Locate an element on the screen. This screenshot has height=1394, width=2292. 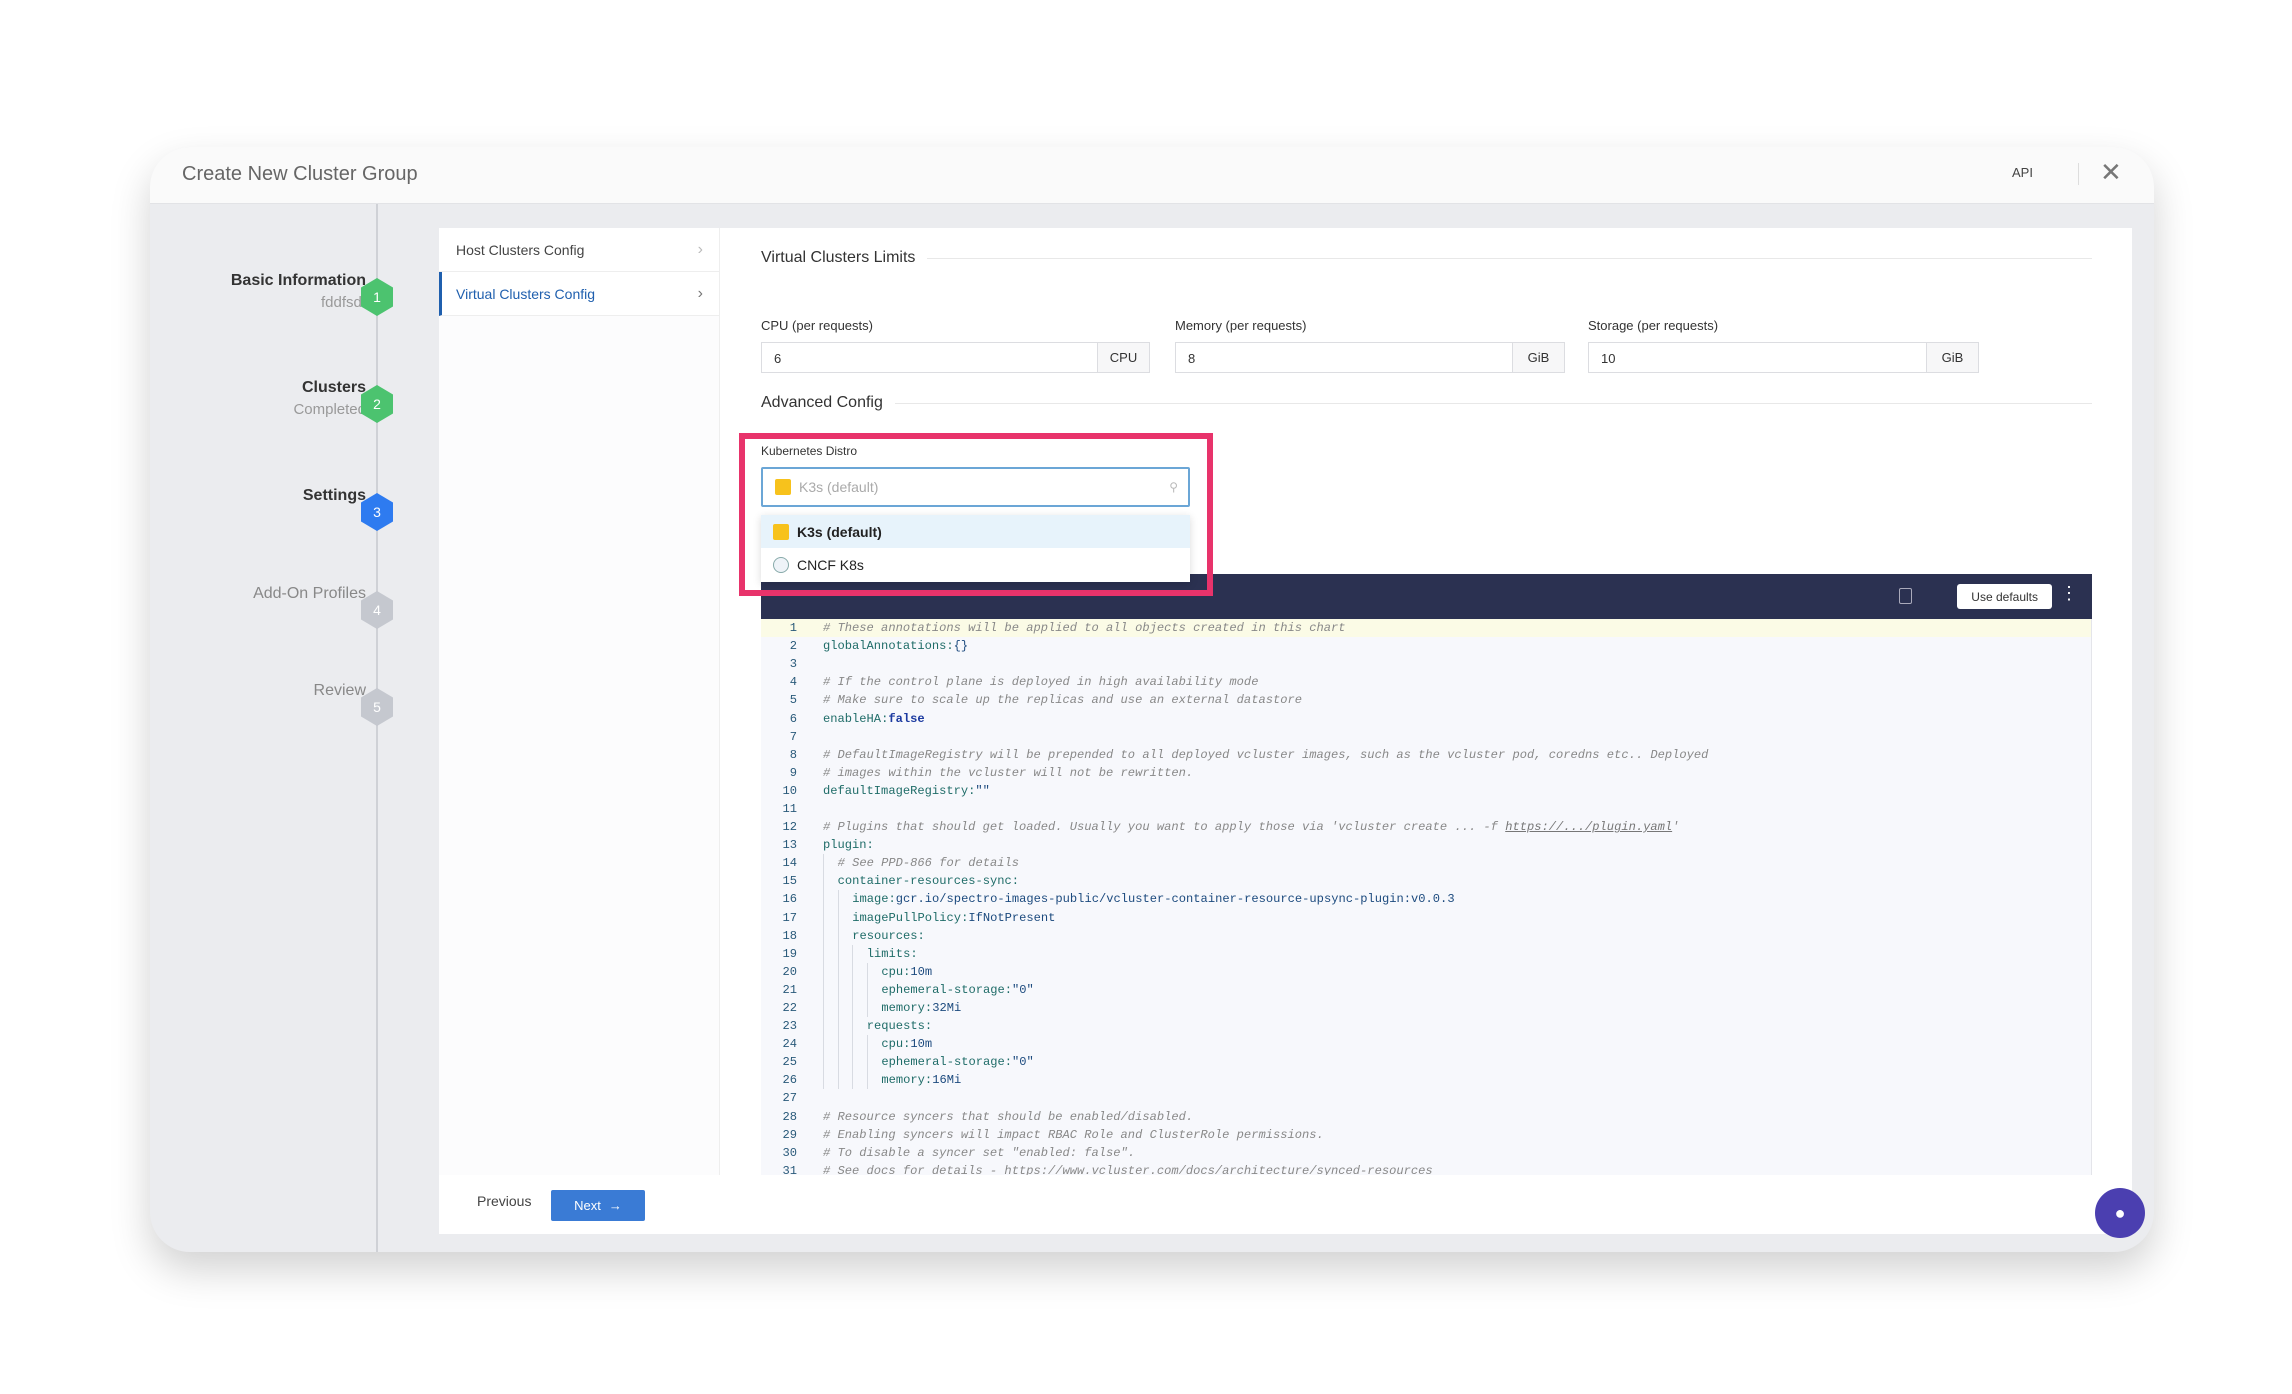
yaml-key: requests is located at coordinates (895, 1026).